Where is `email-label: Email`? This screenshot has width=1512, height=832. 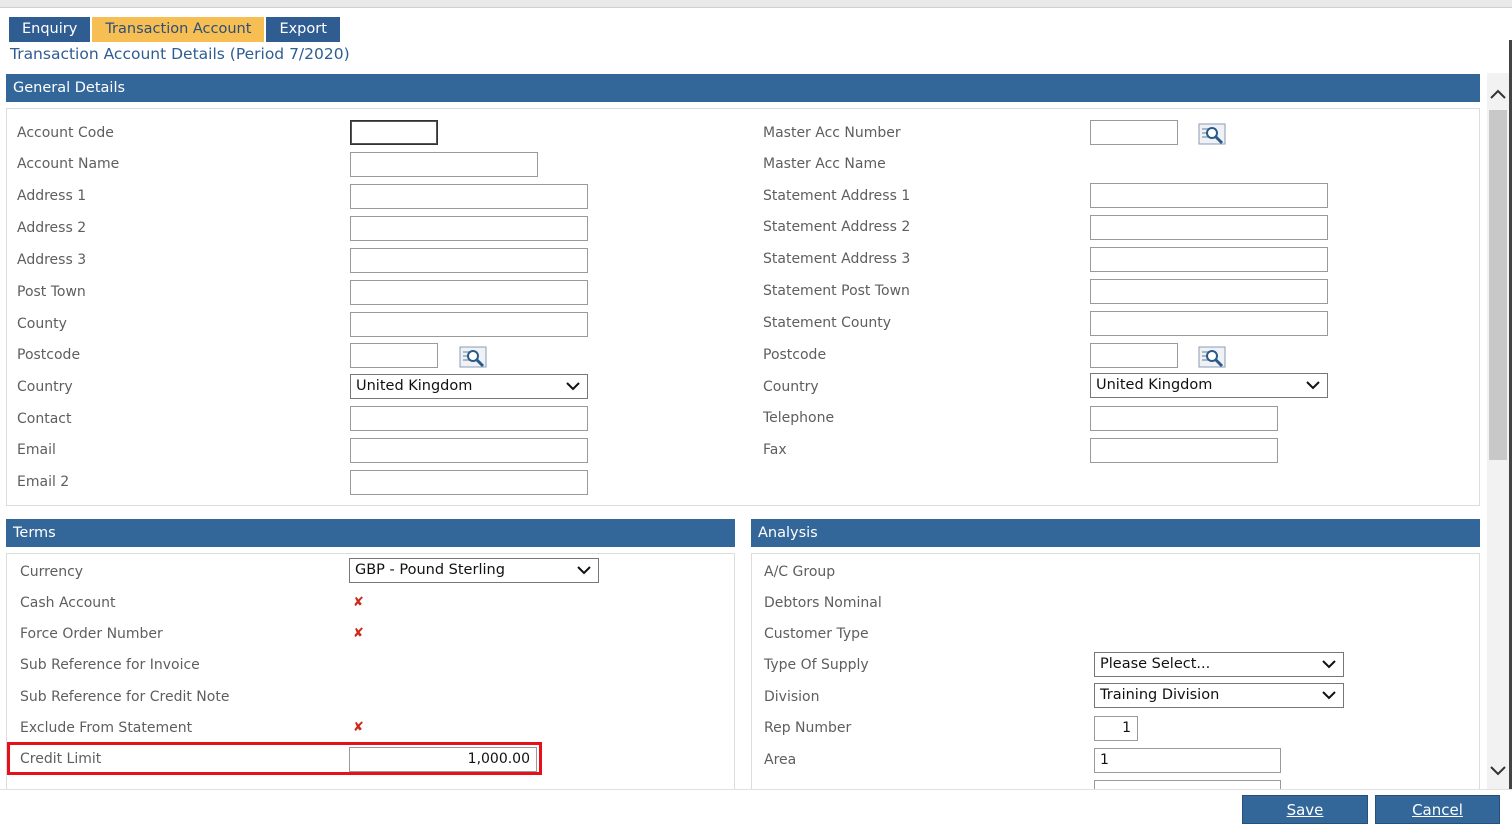 email-label: Email is located at coordinates (36, 450).